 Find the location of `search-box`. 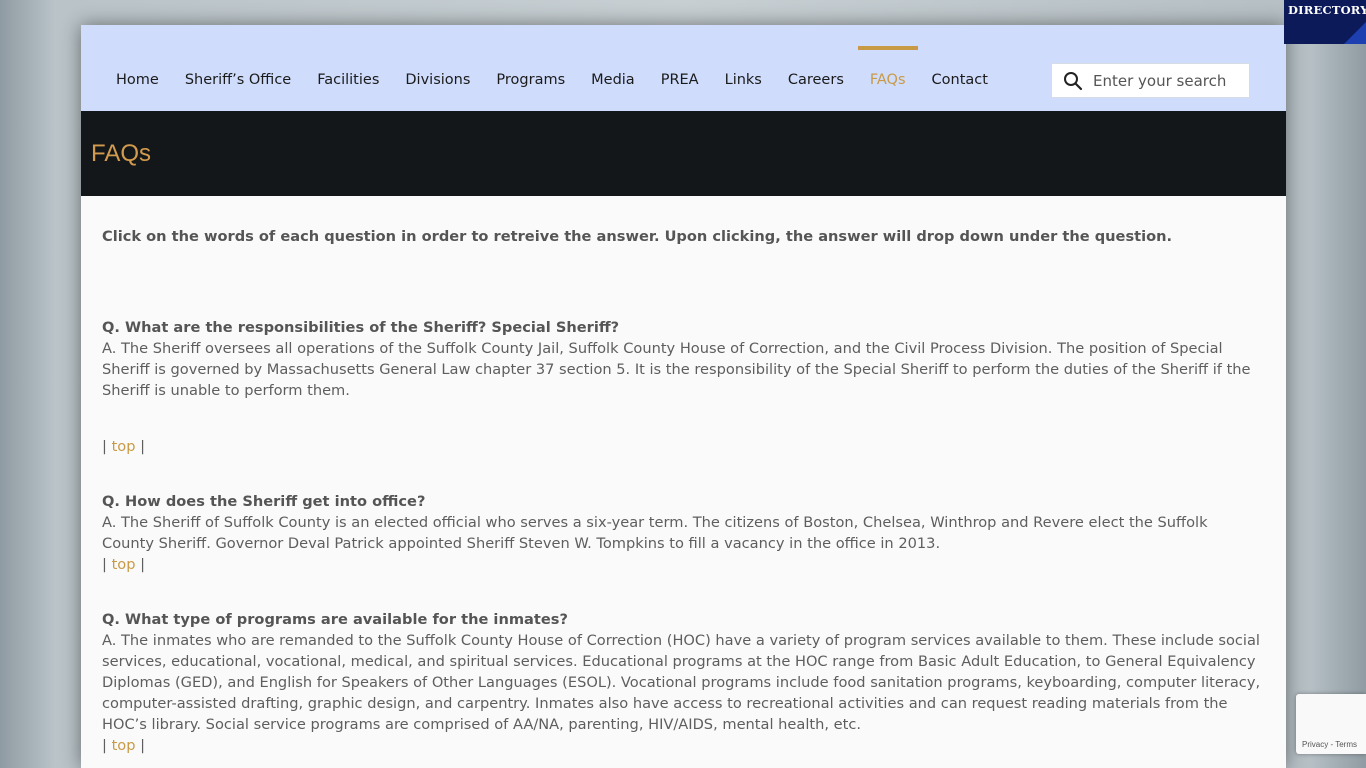

search-box is located at coordinates (1150, 80).